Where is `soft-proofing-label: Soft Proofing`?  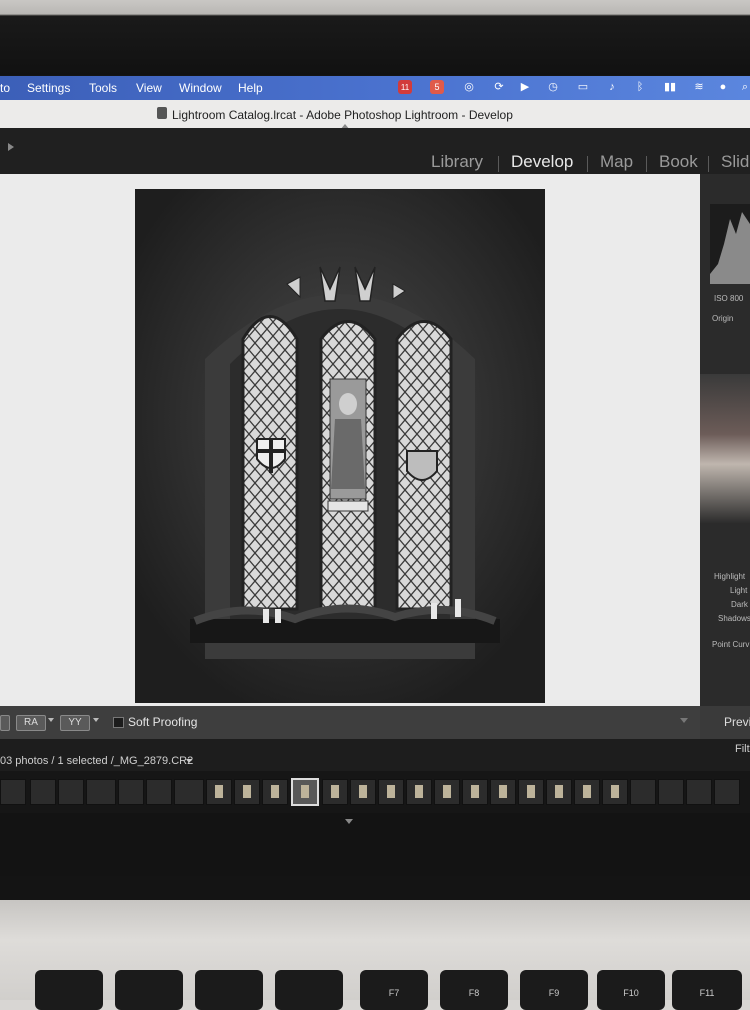
soft-proofing-label: Soft Proofing is located at coordinates (163, 722).